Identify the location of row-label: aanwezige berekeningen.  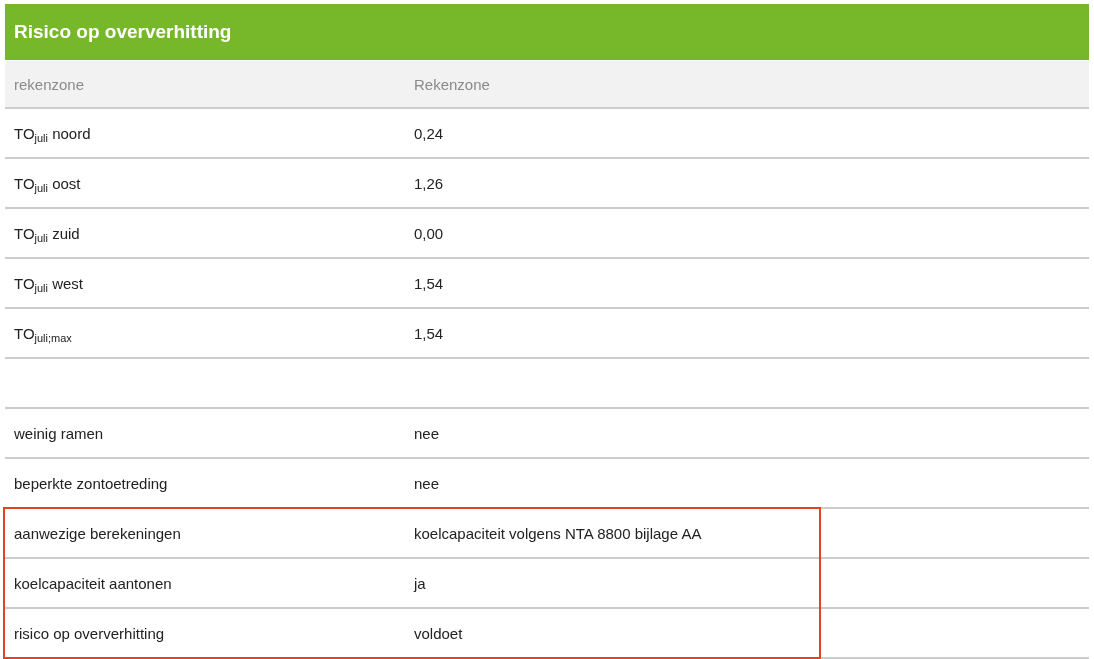
(98, 533).